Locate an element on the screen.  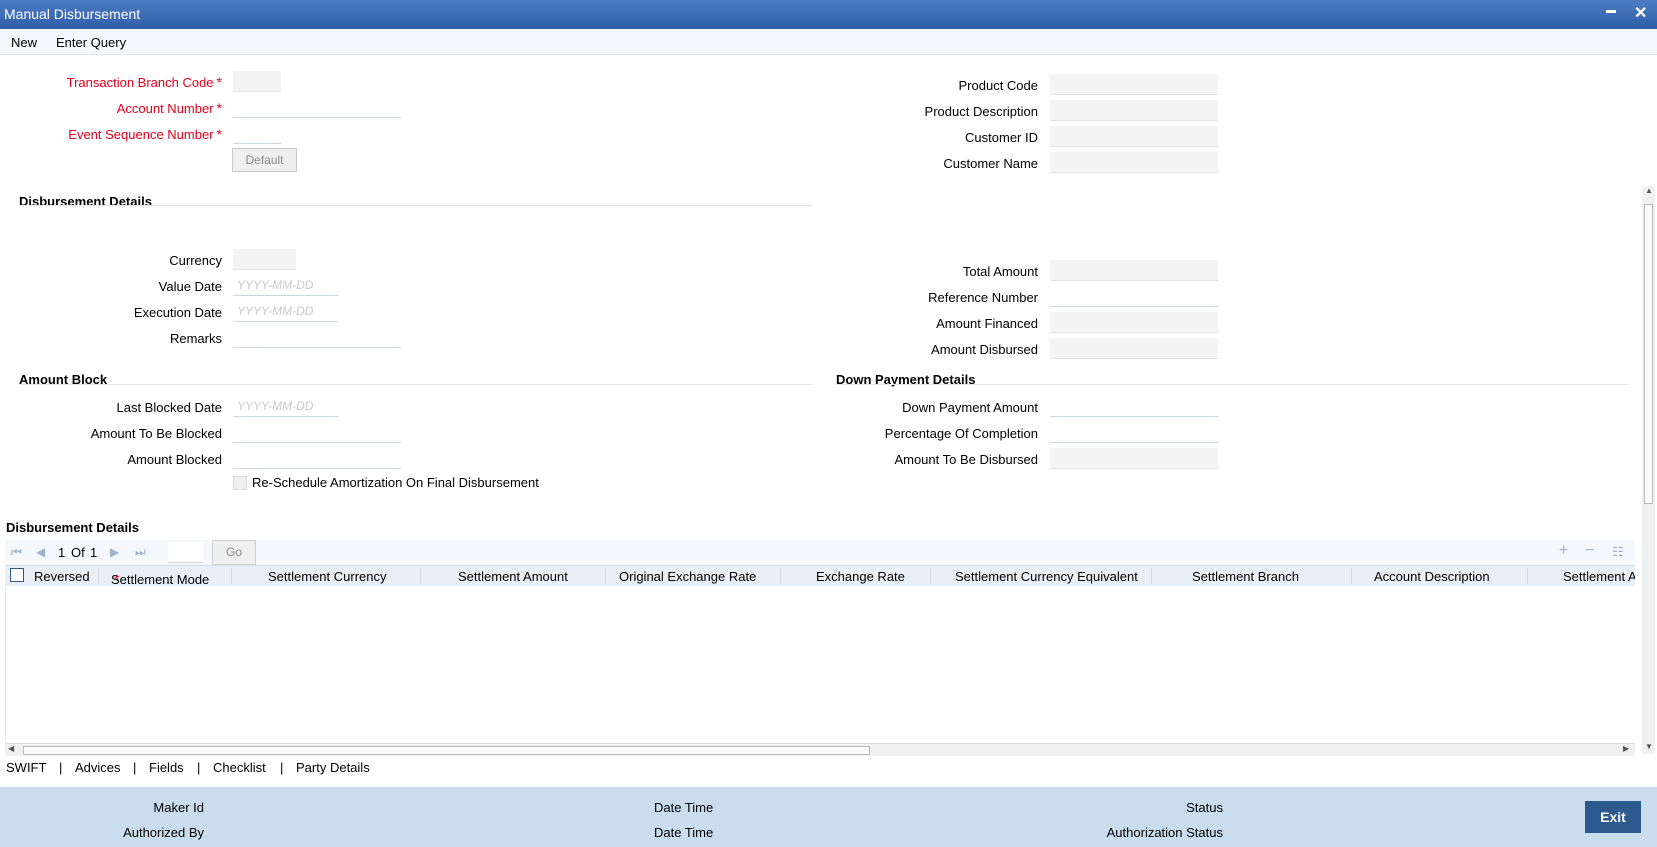
authorization-status-label: Authorization Status is located at coordinates (1164, 832).